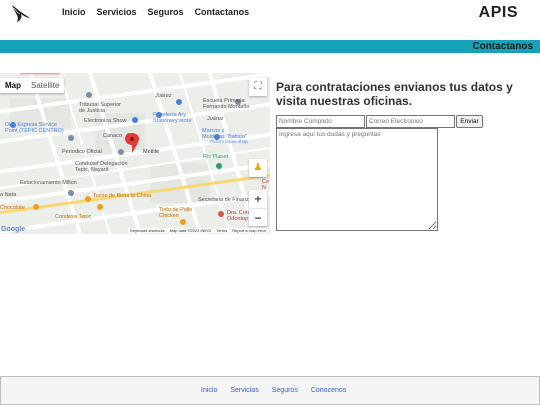  Describe the element at coordinates (270, 46) in the screenshot. I see `section-banner: Contactanos` at that location.